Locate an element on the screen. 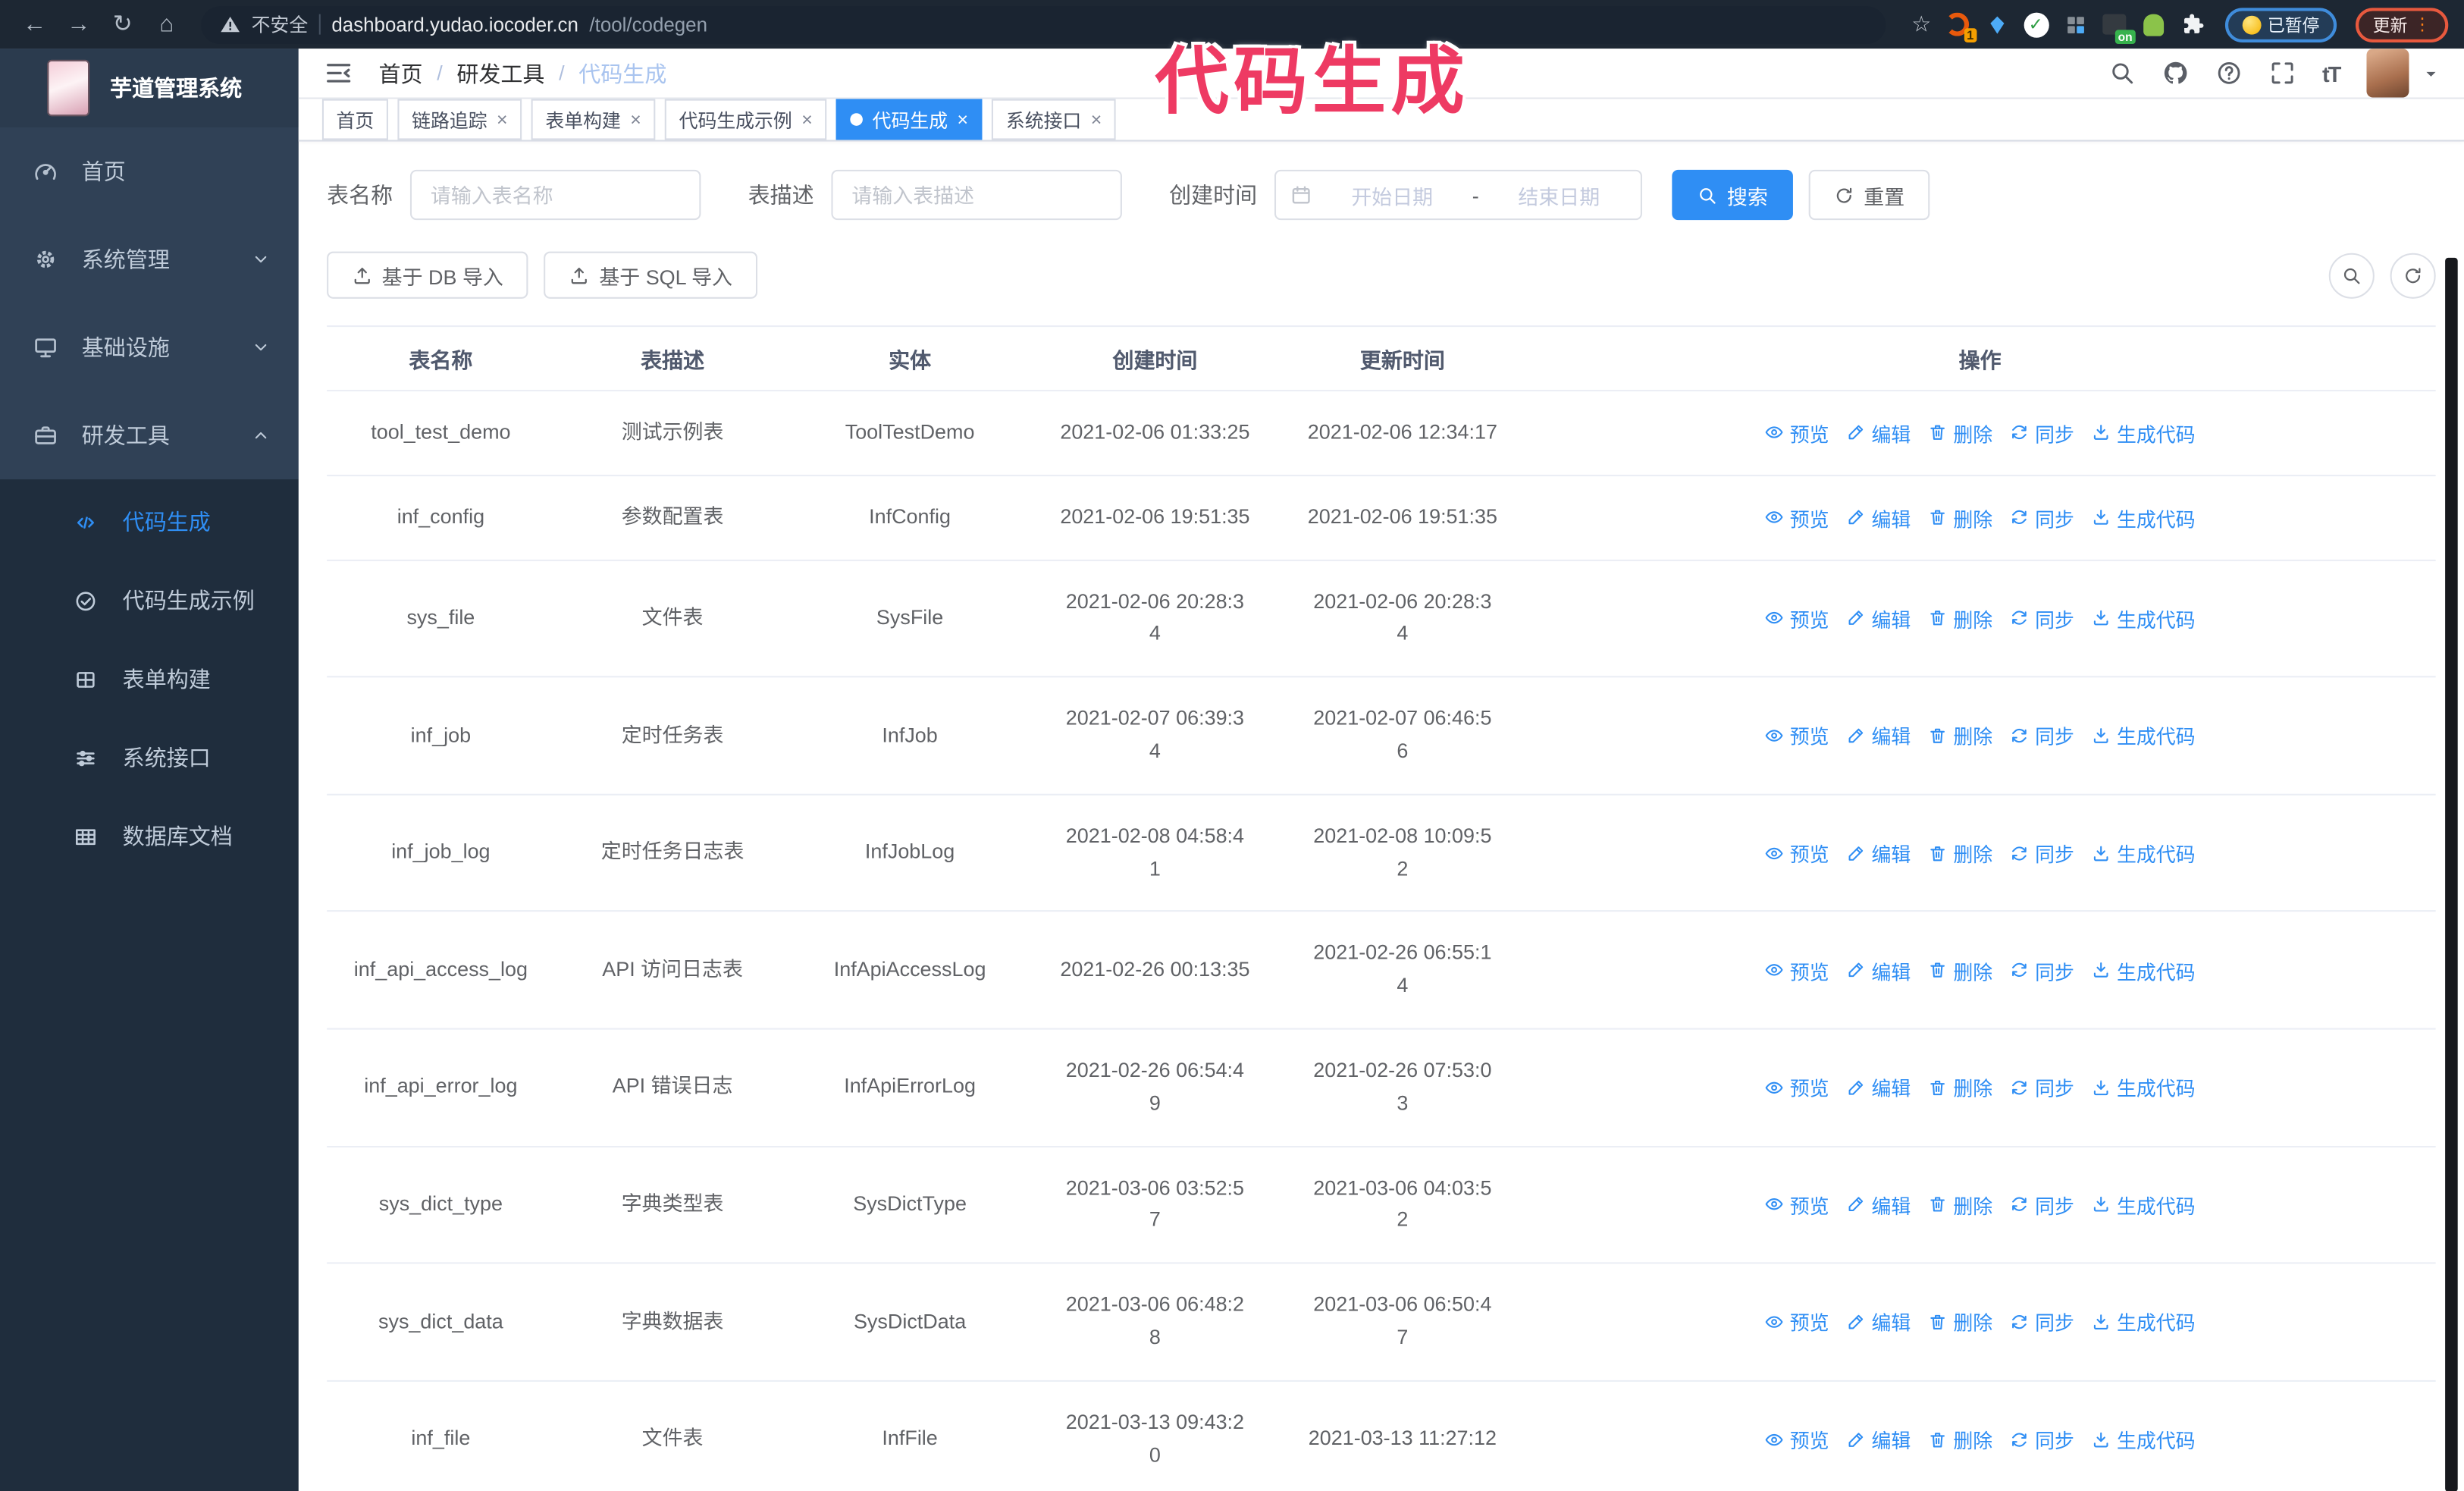 Image resolution: width=2464 pixels, height=1491 pixels. reset-button: 重置 is located at coordinates (1869, 195).